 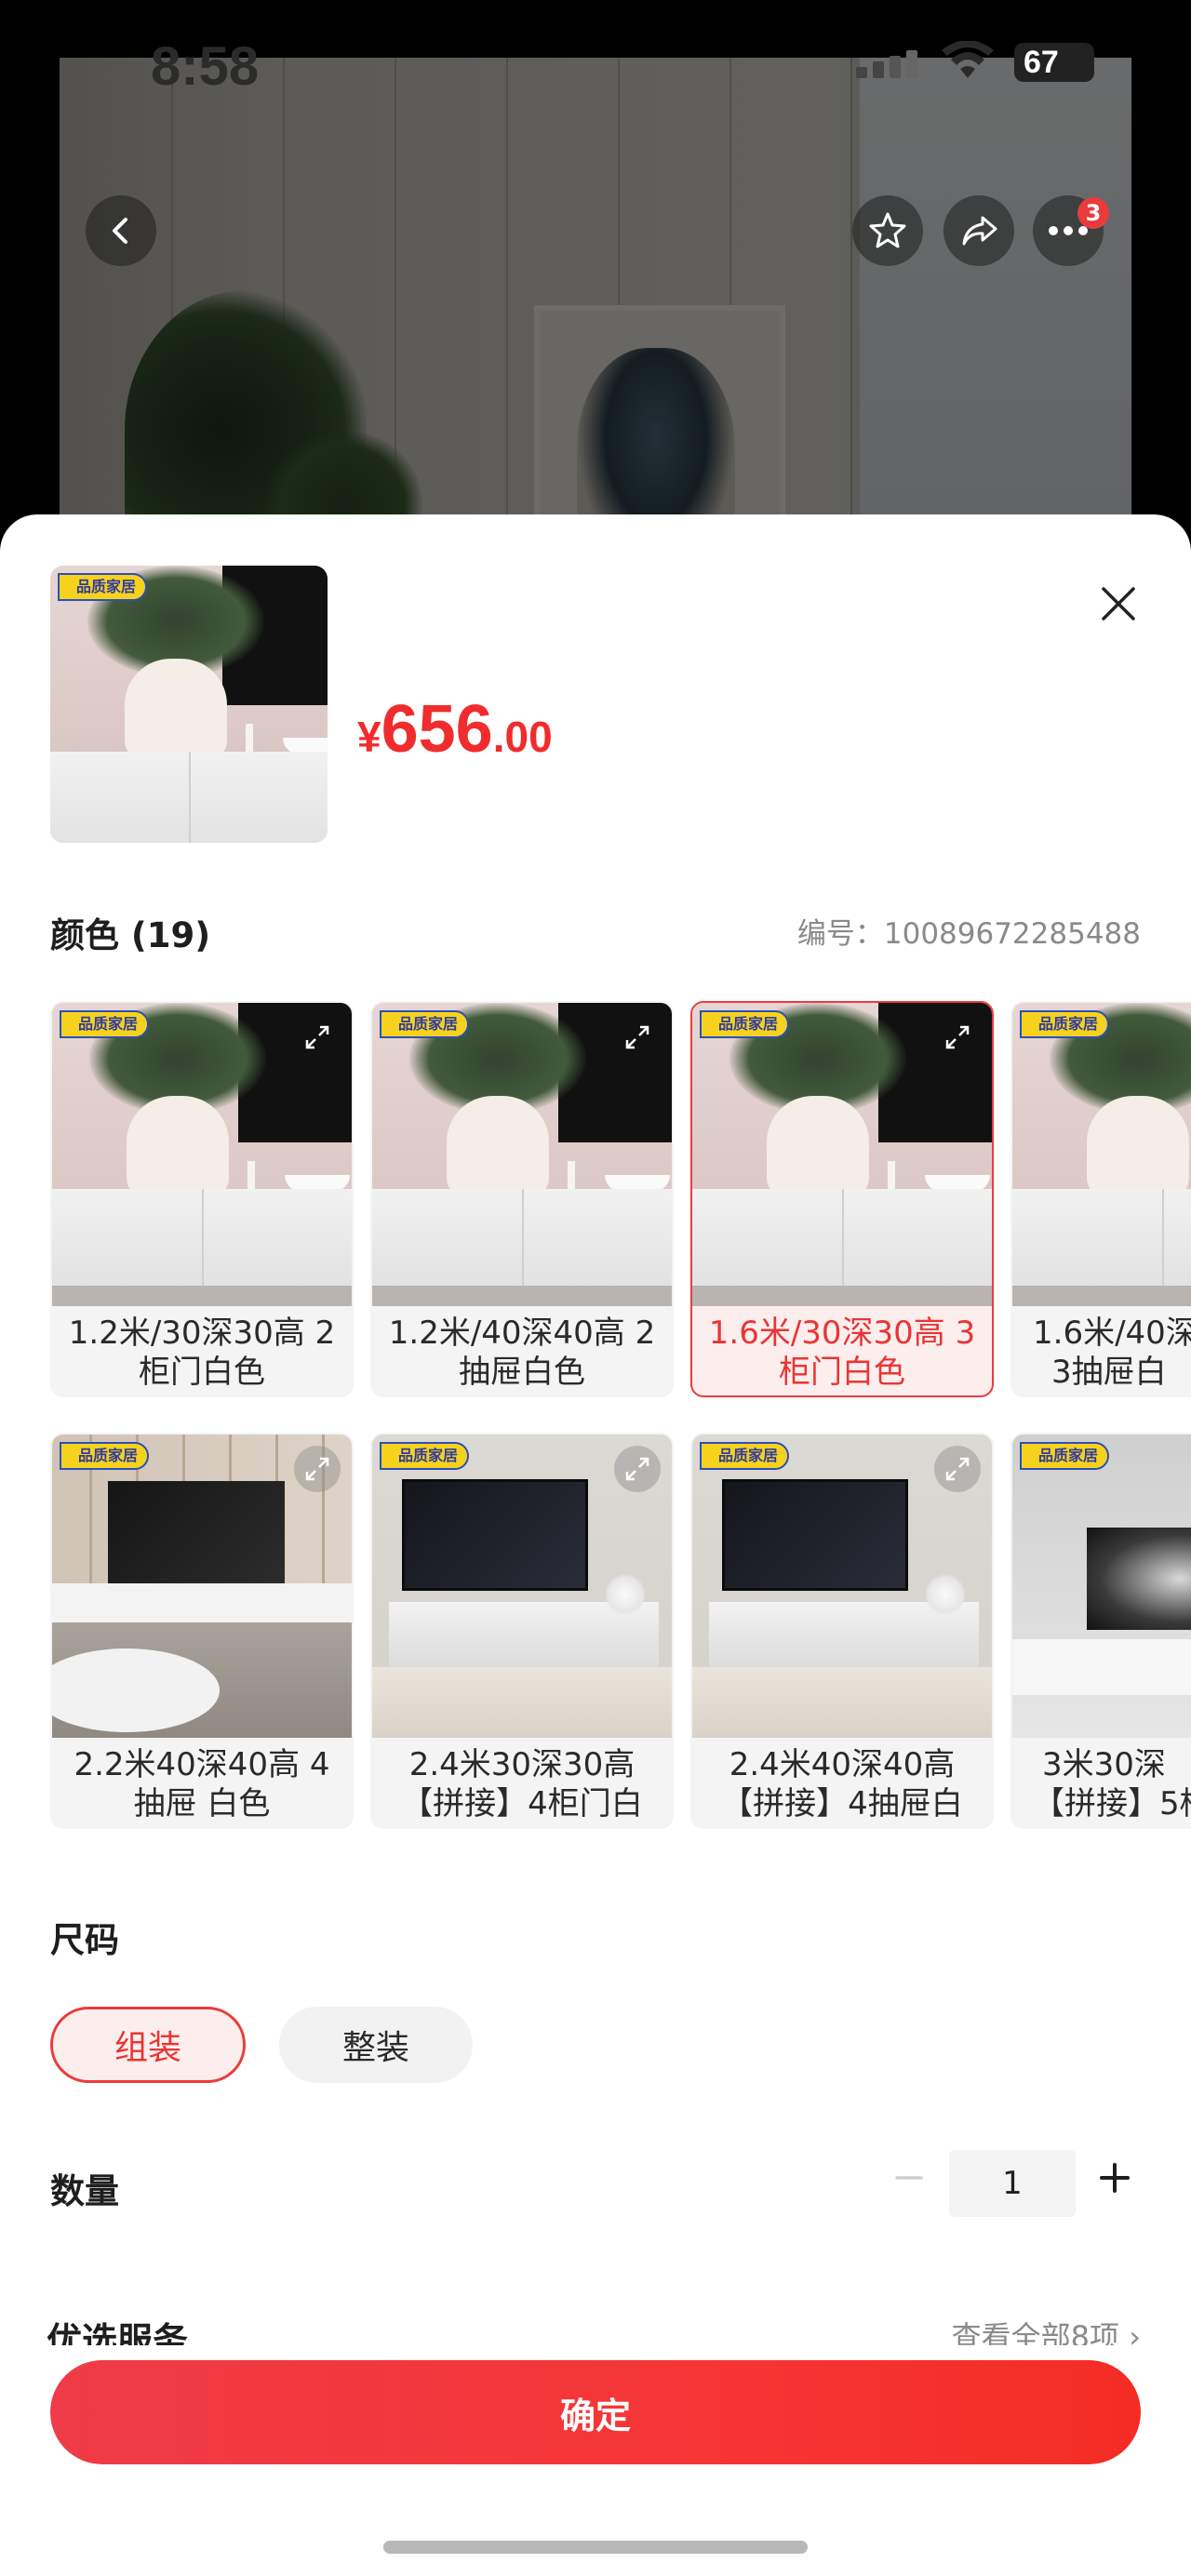 I want to click on color-option-label: 2.4米40深40高 【拼接】4抽屉白, so click(x=842, y=1782).